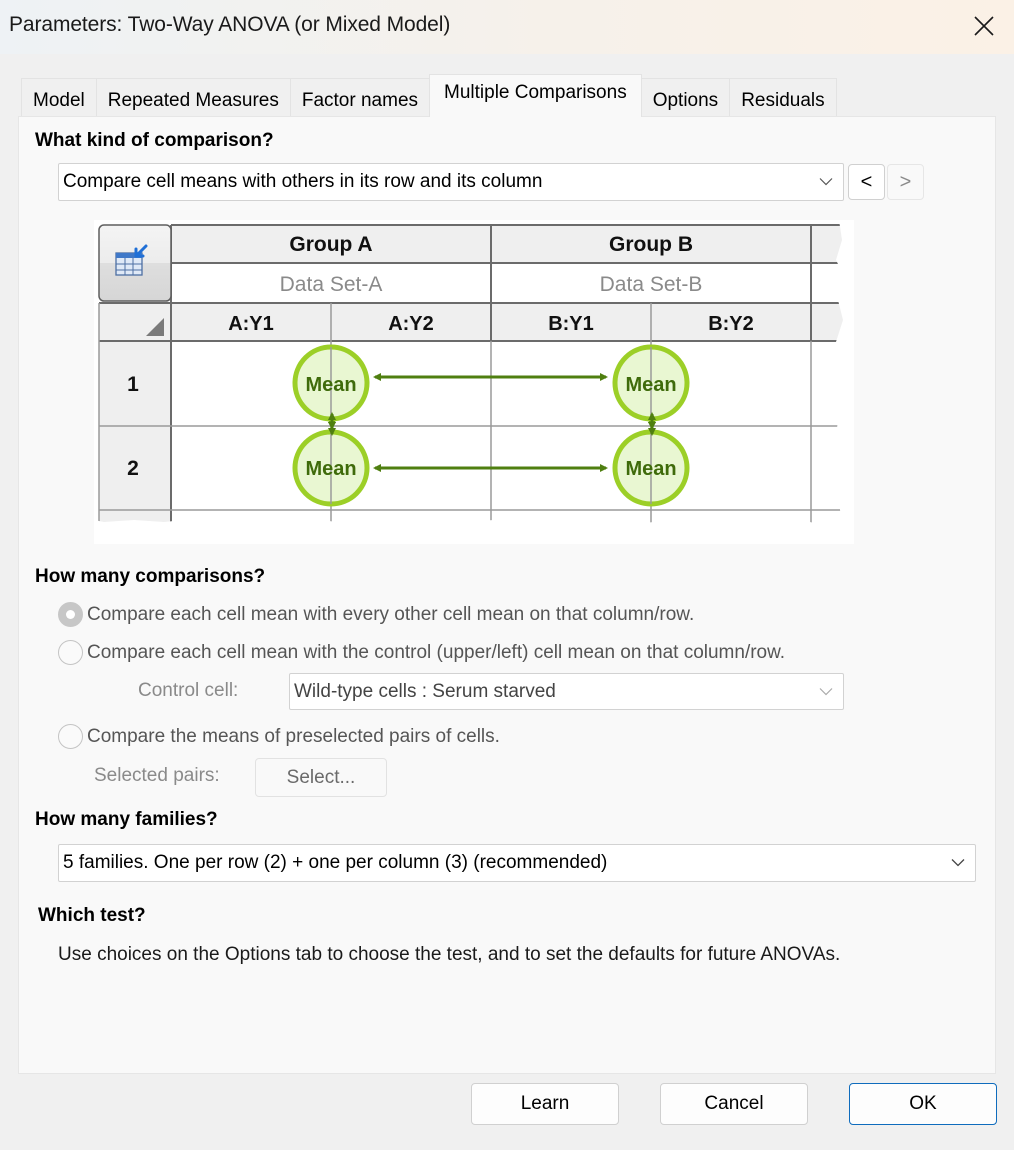  I want to click on tab-residuals: Residuals, so click(783, 97).